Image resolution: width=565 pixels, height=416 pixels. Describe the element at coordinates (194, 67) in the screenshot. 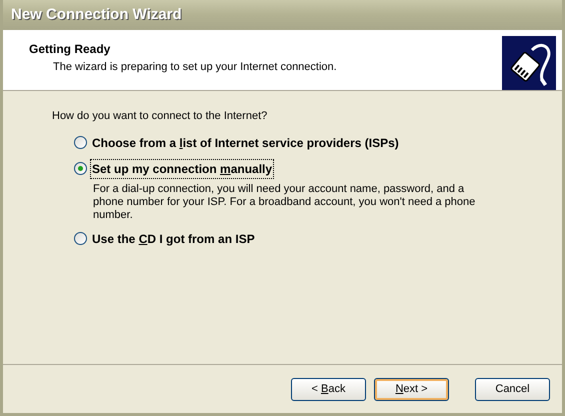

I see `page-subtitle: The wizard is preparing to set up your Internet connection.` at that location.